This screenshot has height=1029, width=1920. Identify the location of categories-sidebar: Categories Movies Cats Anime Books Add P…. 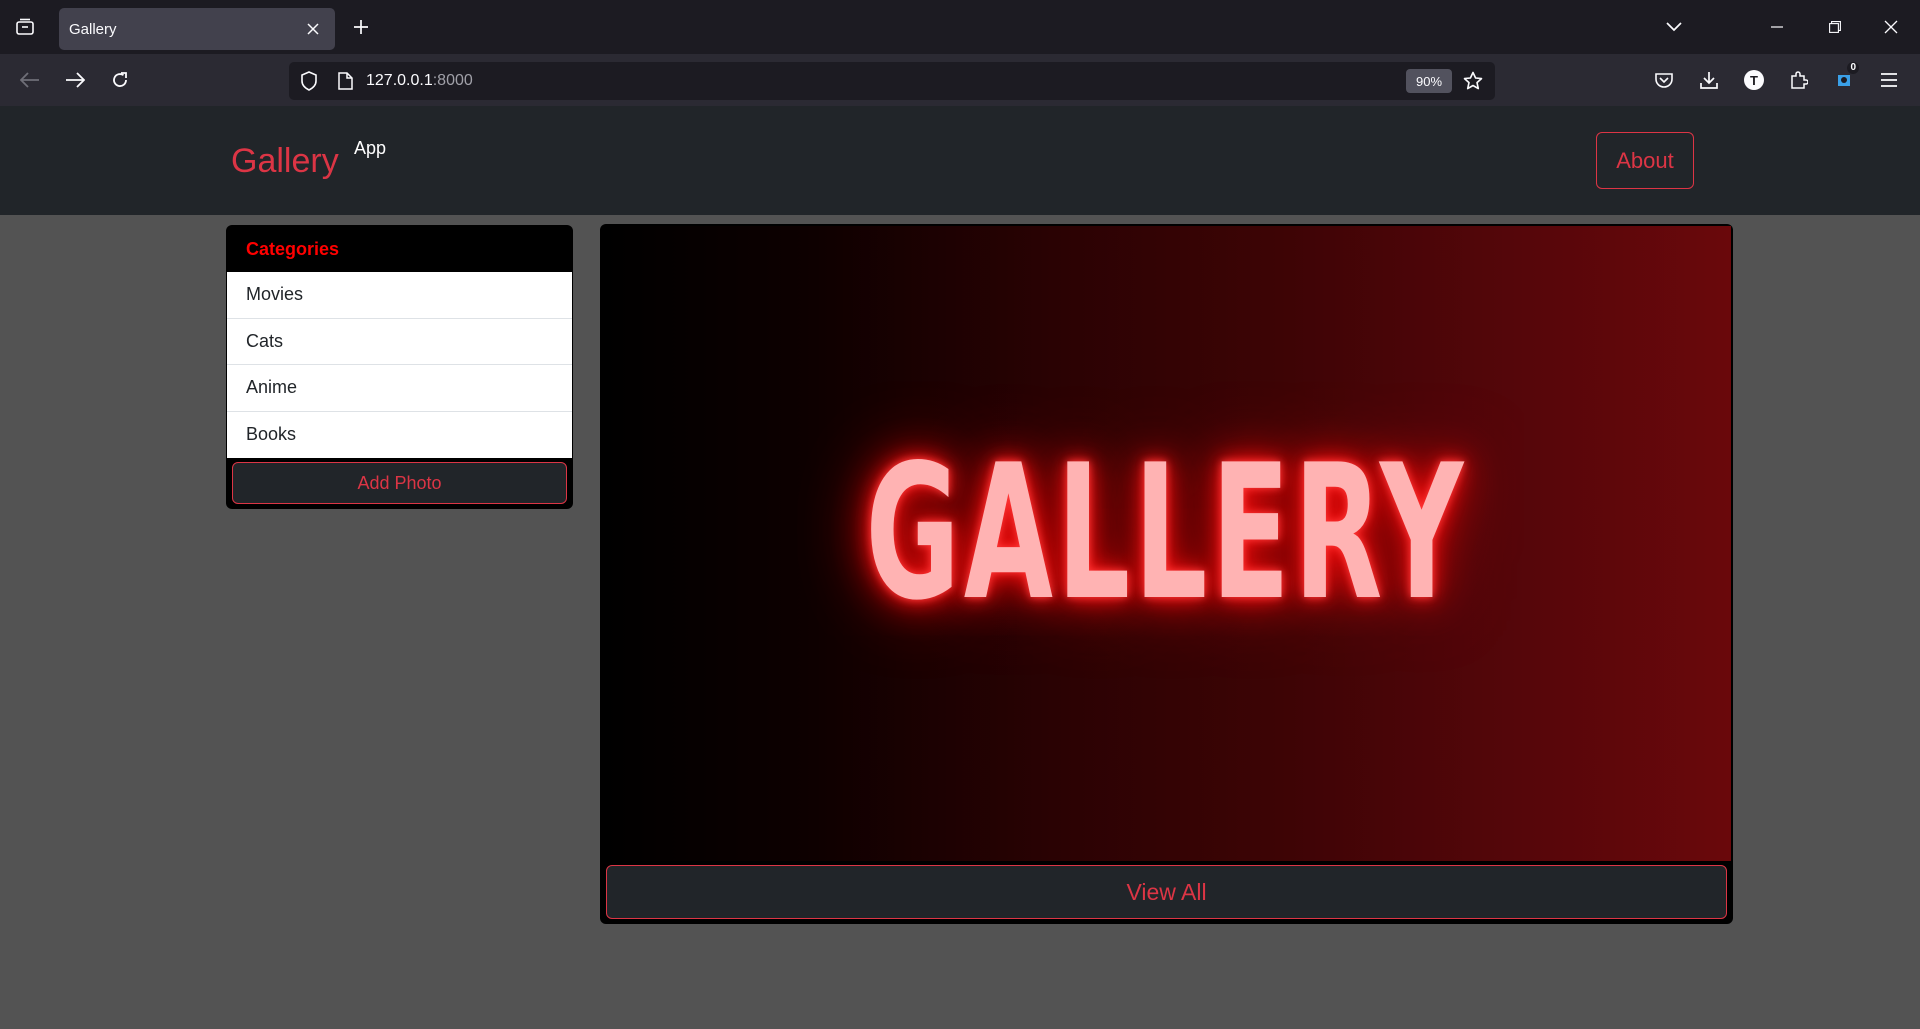
(399, 367).